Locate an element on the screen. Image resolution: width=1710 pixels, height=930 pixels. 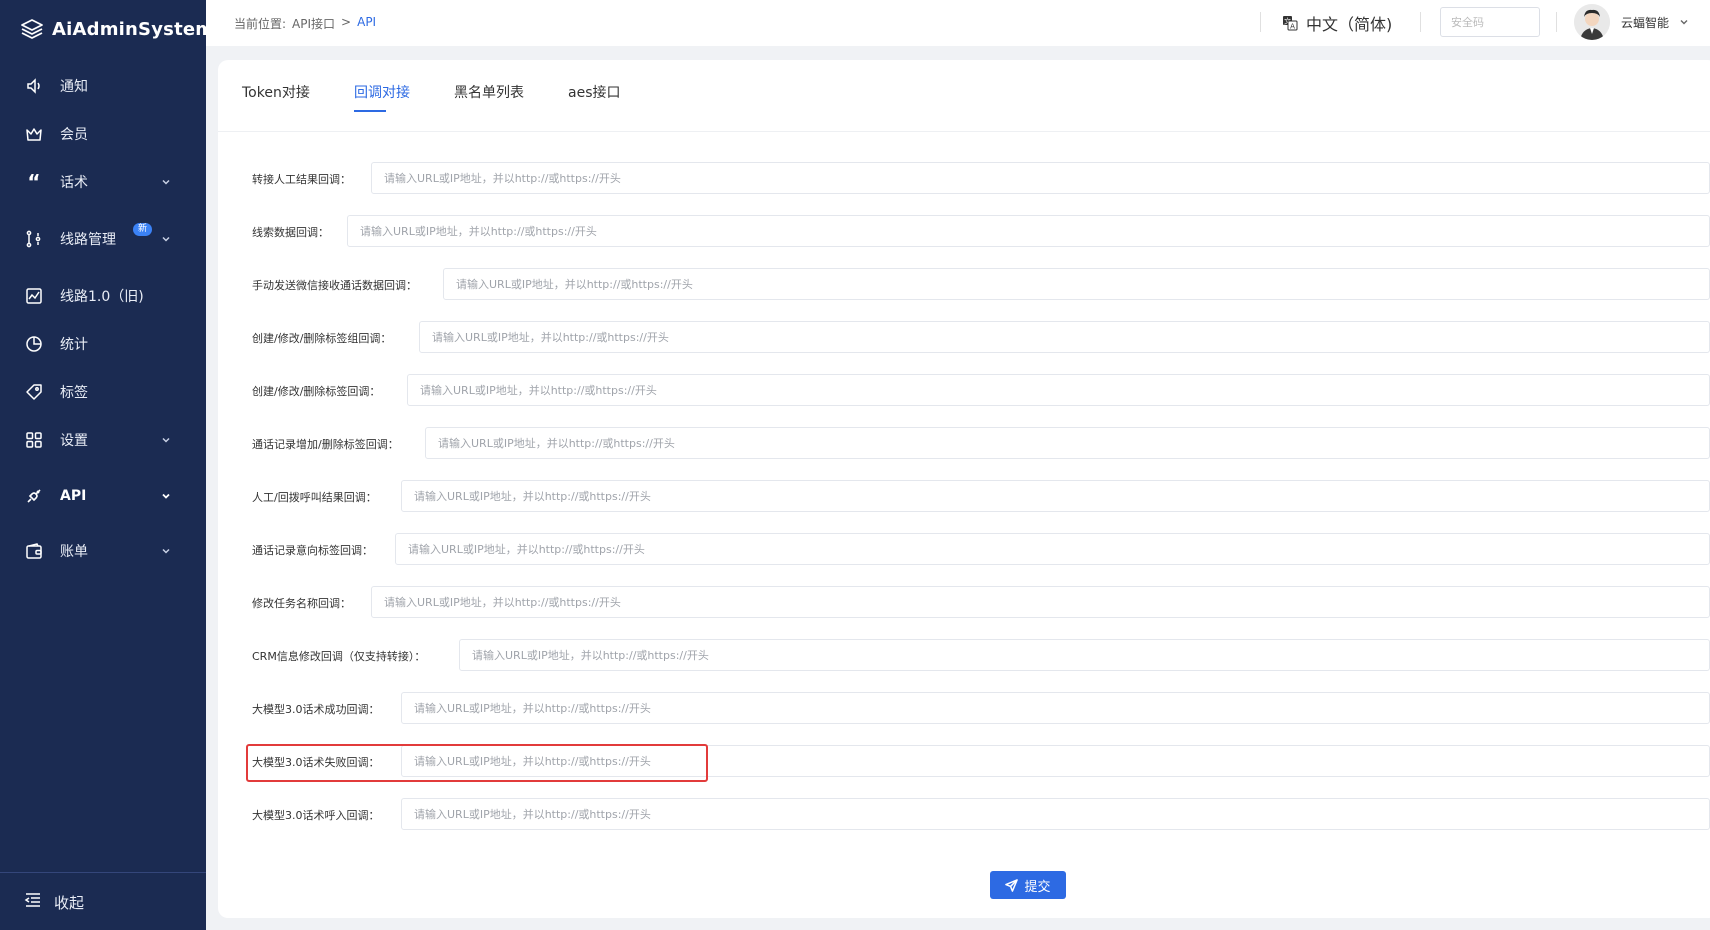
form-row: 创建/修改/删除标签回调： is located at coordinates (964, 391).